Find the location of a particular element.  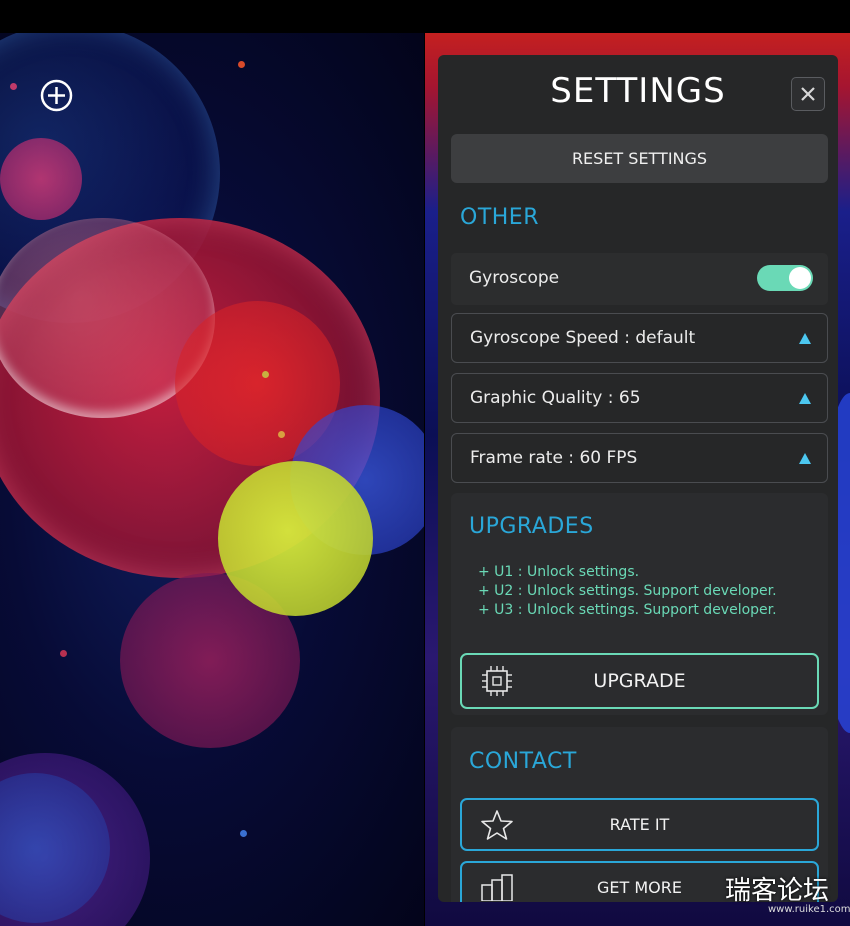

gyroscope-toggle is located at coordinates (785, 278).